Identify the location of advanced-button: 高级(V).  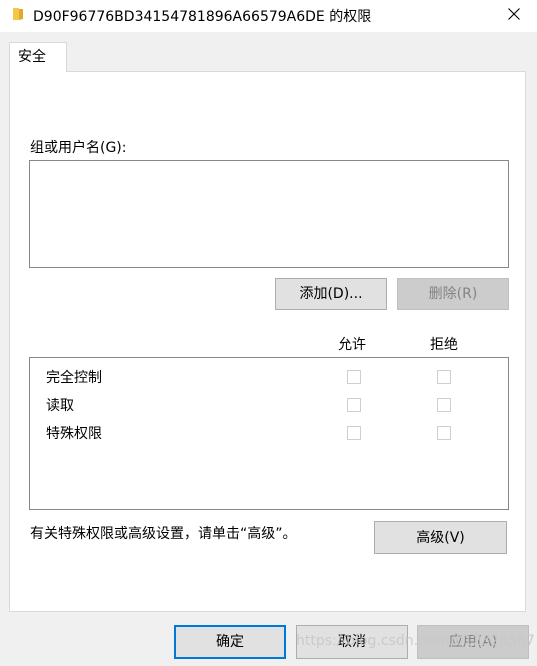
(440, 537).